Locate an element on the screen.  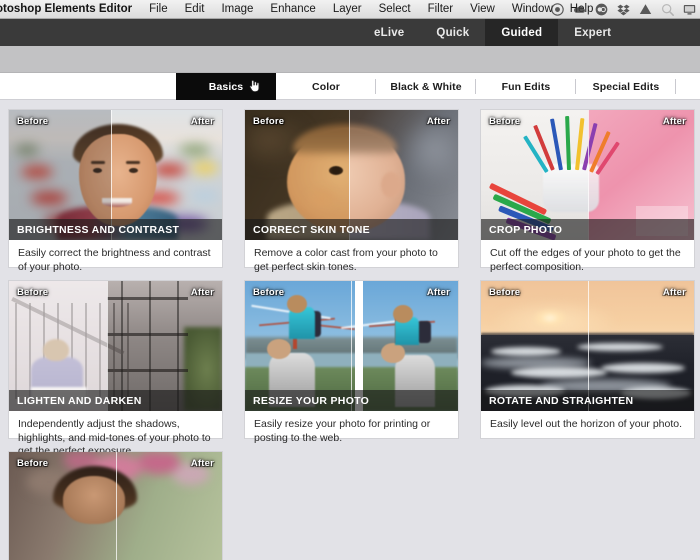
card-thumbnail: Before After CORRECT SKIN TONE is located at coordinates (351, 175).